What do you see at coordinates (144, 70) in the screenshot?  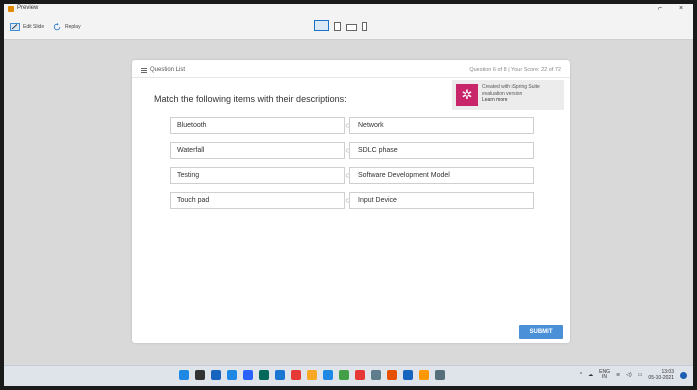 I see `list-icon` at bounding box center [144, 70].